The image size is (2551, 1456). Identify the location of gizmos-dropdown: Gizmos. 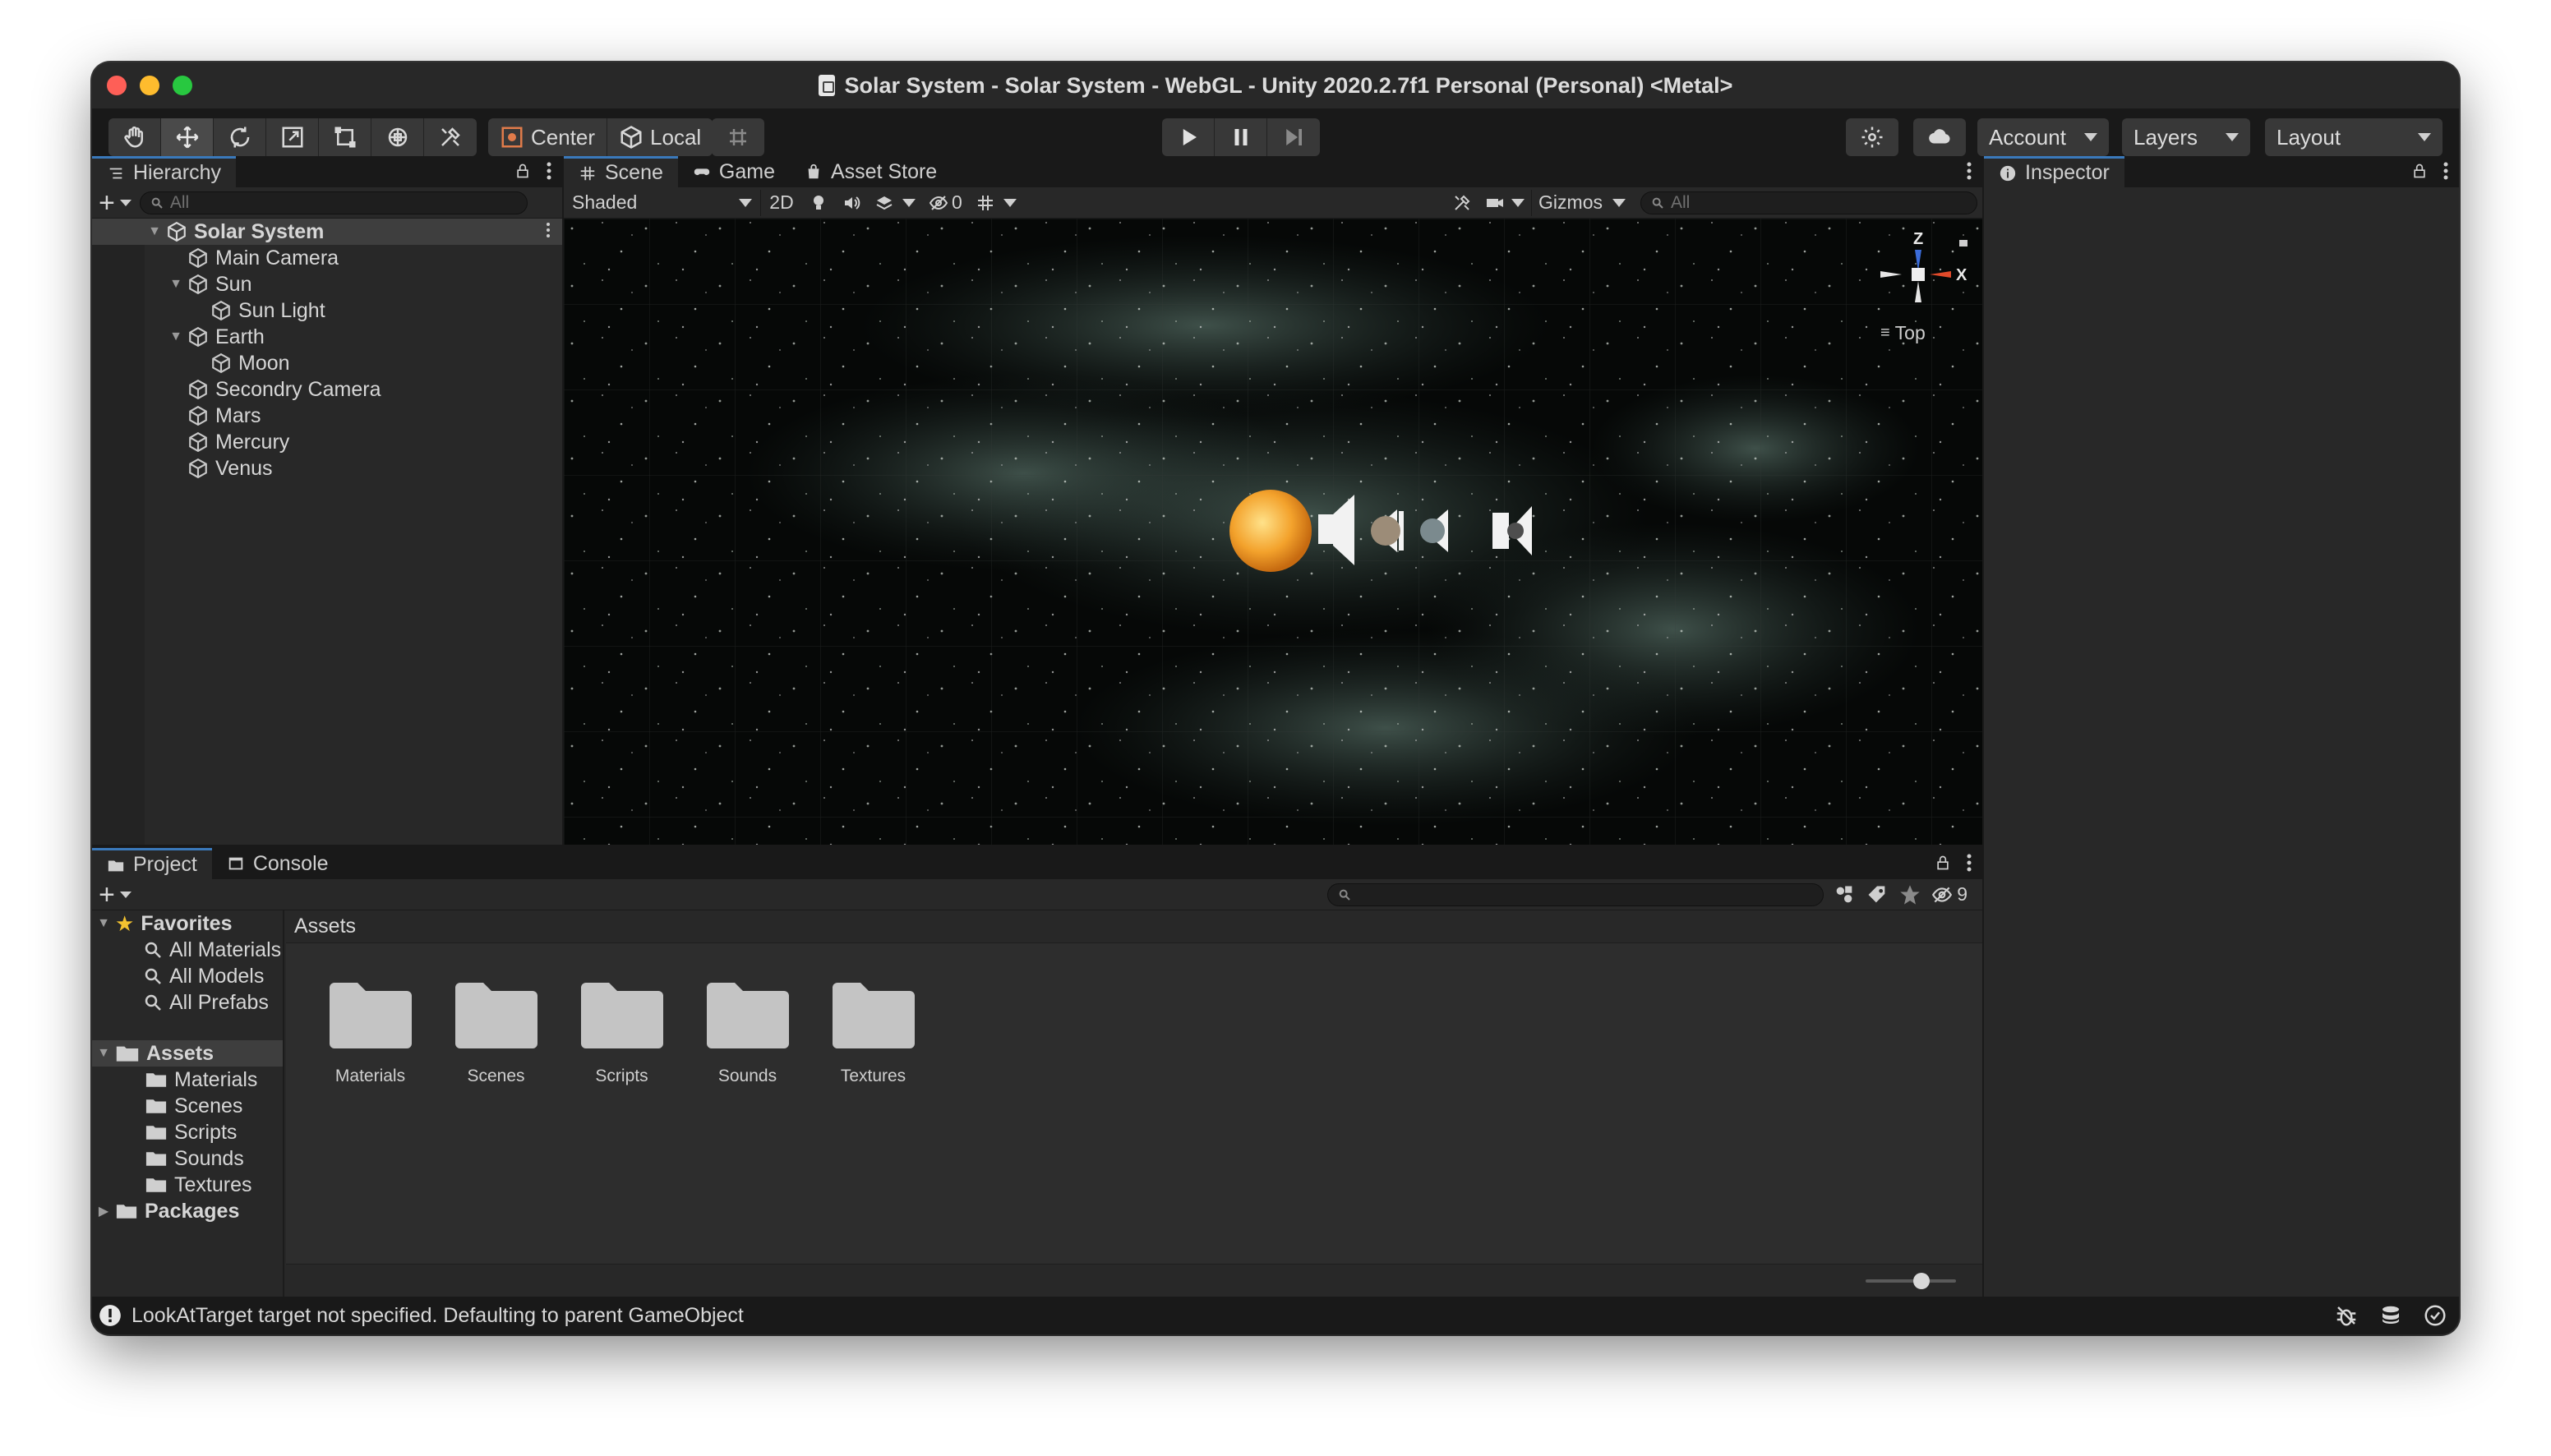
(1581, 202).